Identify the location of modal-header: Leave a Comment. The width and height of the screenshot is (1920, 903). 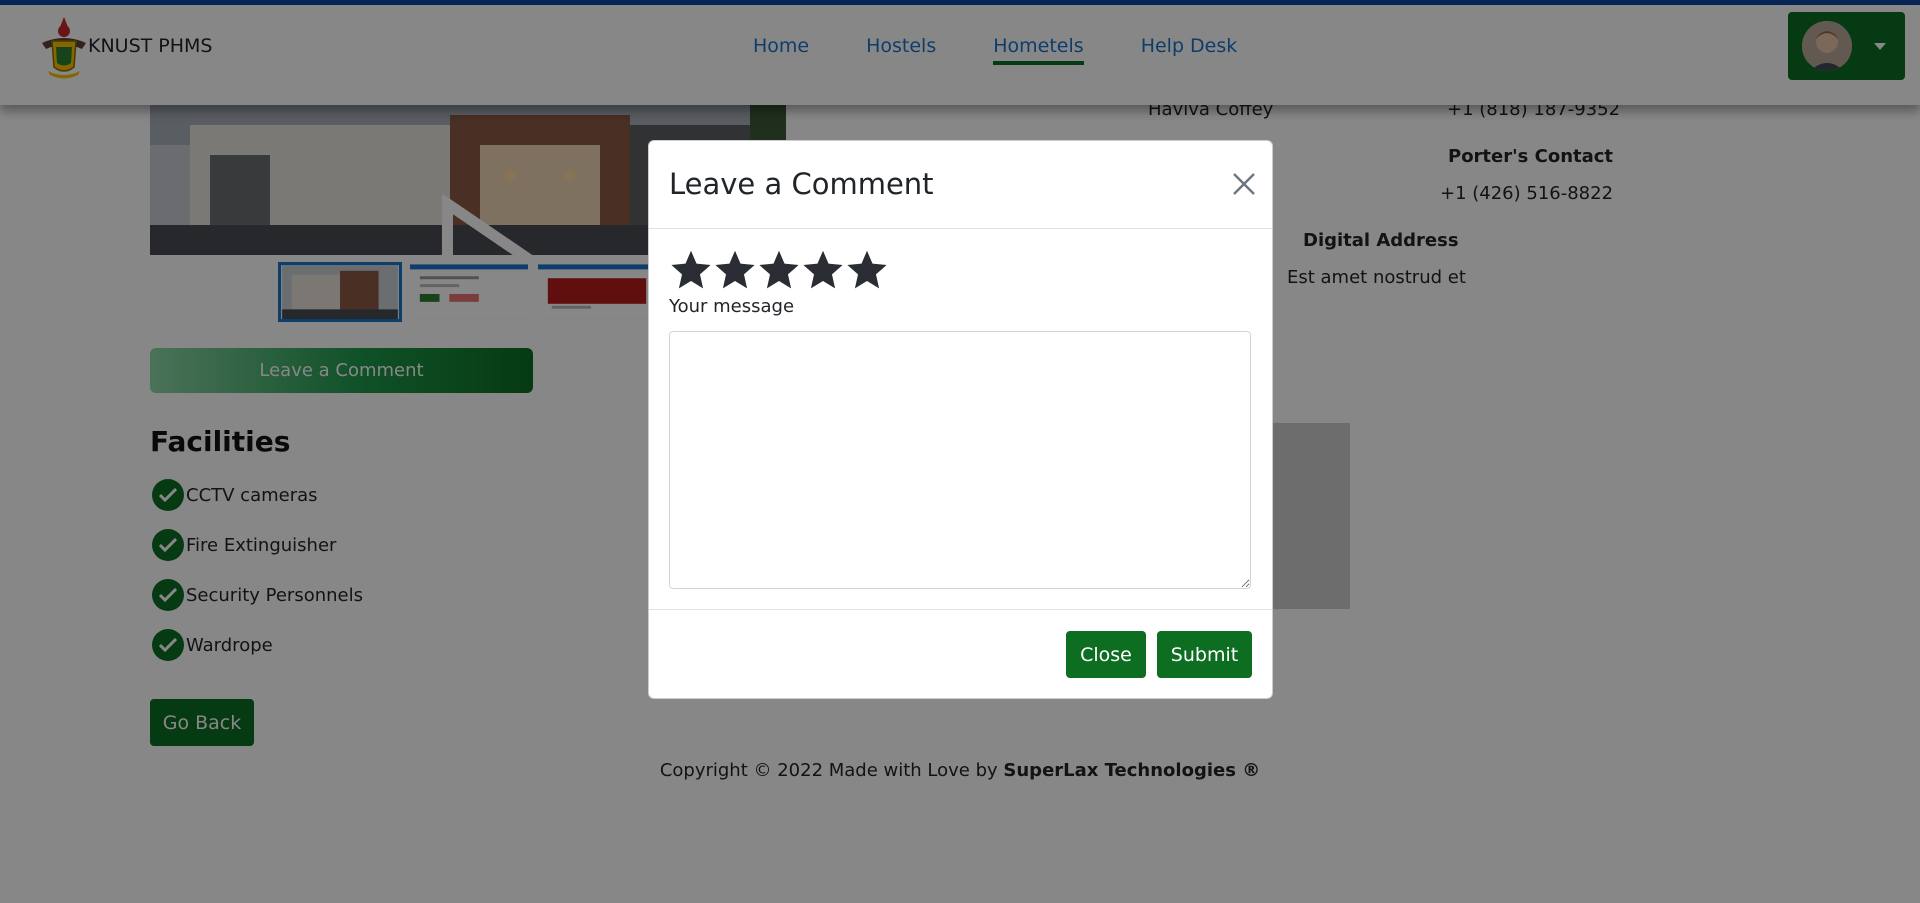
(960, 185).